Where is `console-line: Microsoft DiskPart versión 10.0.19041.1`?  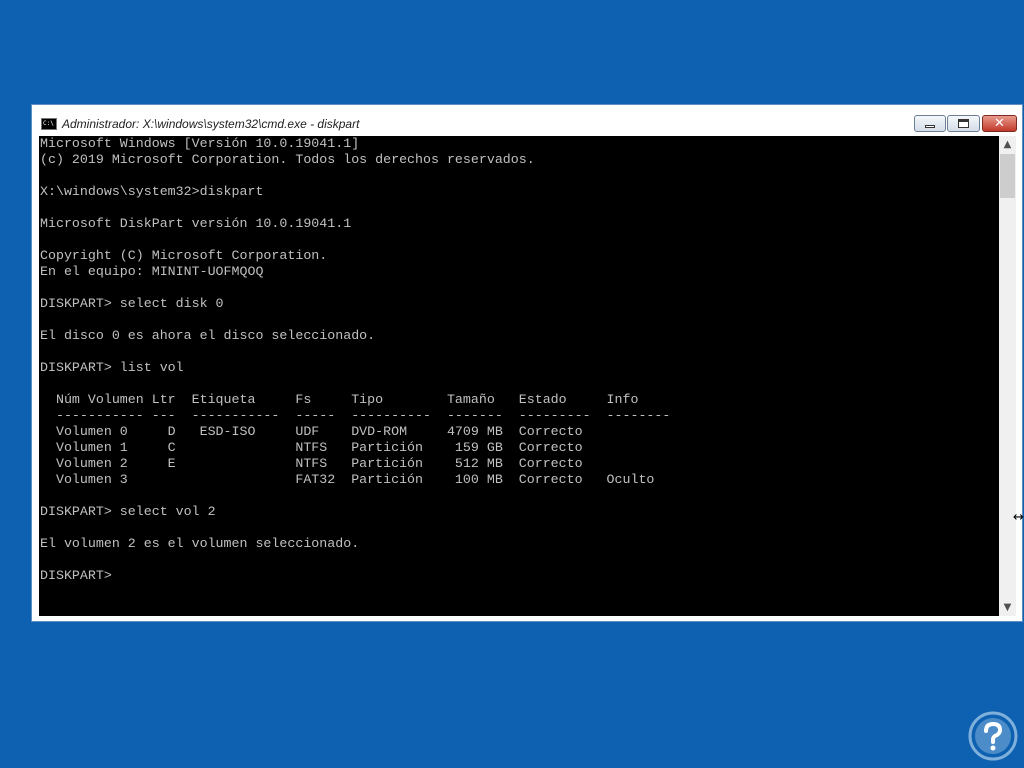
console-line: Microsoft DiskPart versión 10.0.19041.1 is located at coordinates (196, 223).